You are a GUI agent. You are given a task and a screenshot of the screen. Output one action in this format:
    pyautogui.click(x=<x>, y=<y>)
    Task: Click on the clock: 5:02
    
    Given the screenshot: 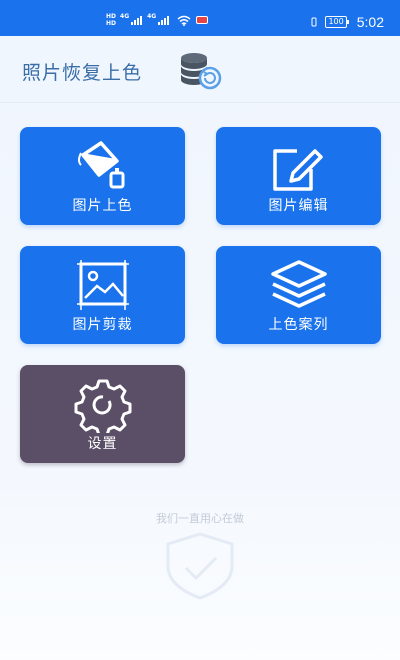 What is the action you would take?
    pyautogui.click(x=370, y=22)
    